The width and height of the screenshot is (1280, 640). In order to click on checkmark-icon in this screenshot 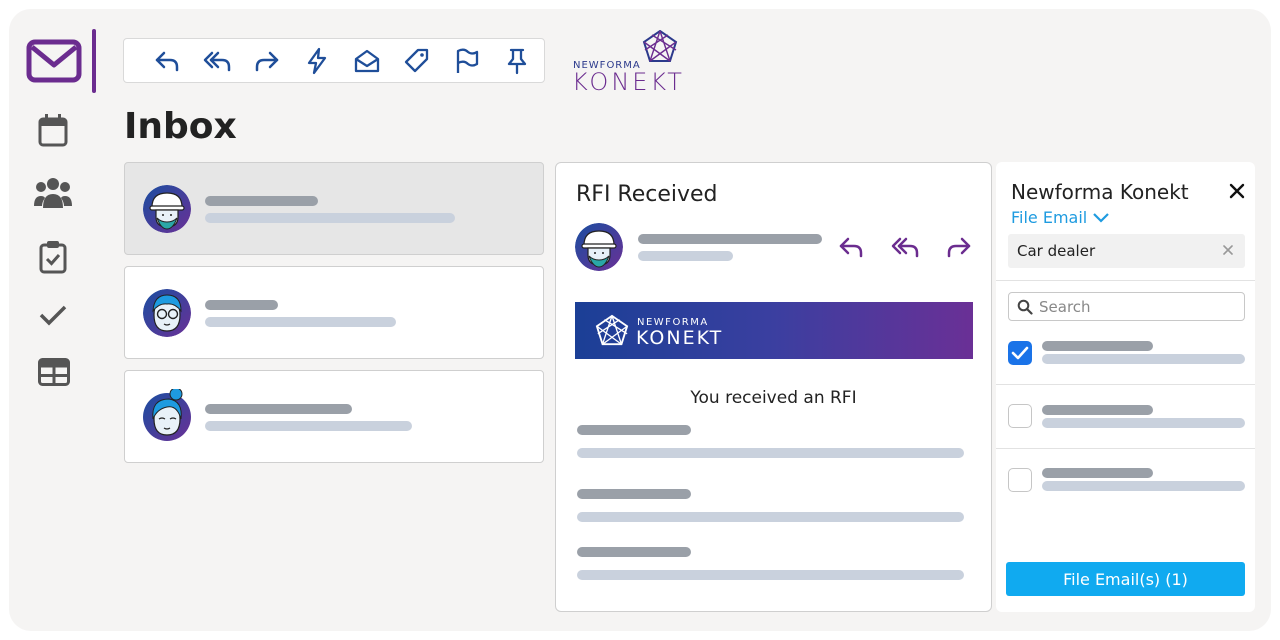, I will do `click(53, 315)`.